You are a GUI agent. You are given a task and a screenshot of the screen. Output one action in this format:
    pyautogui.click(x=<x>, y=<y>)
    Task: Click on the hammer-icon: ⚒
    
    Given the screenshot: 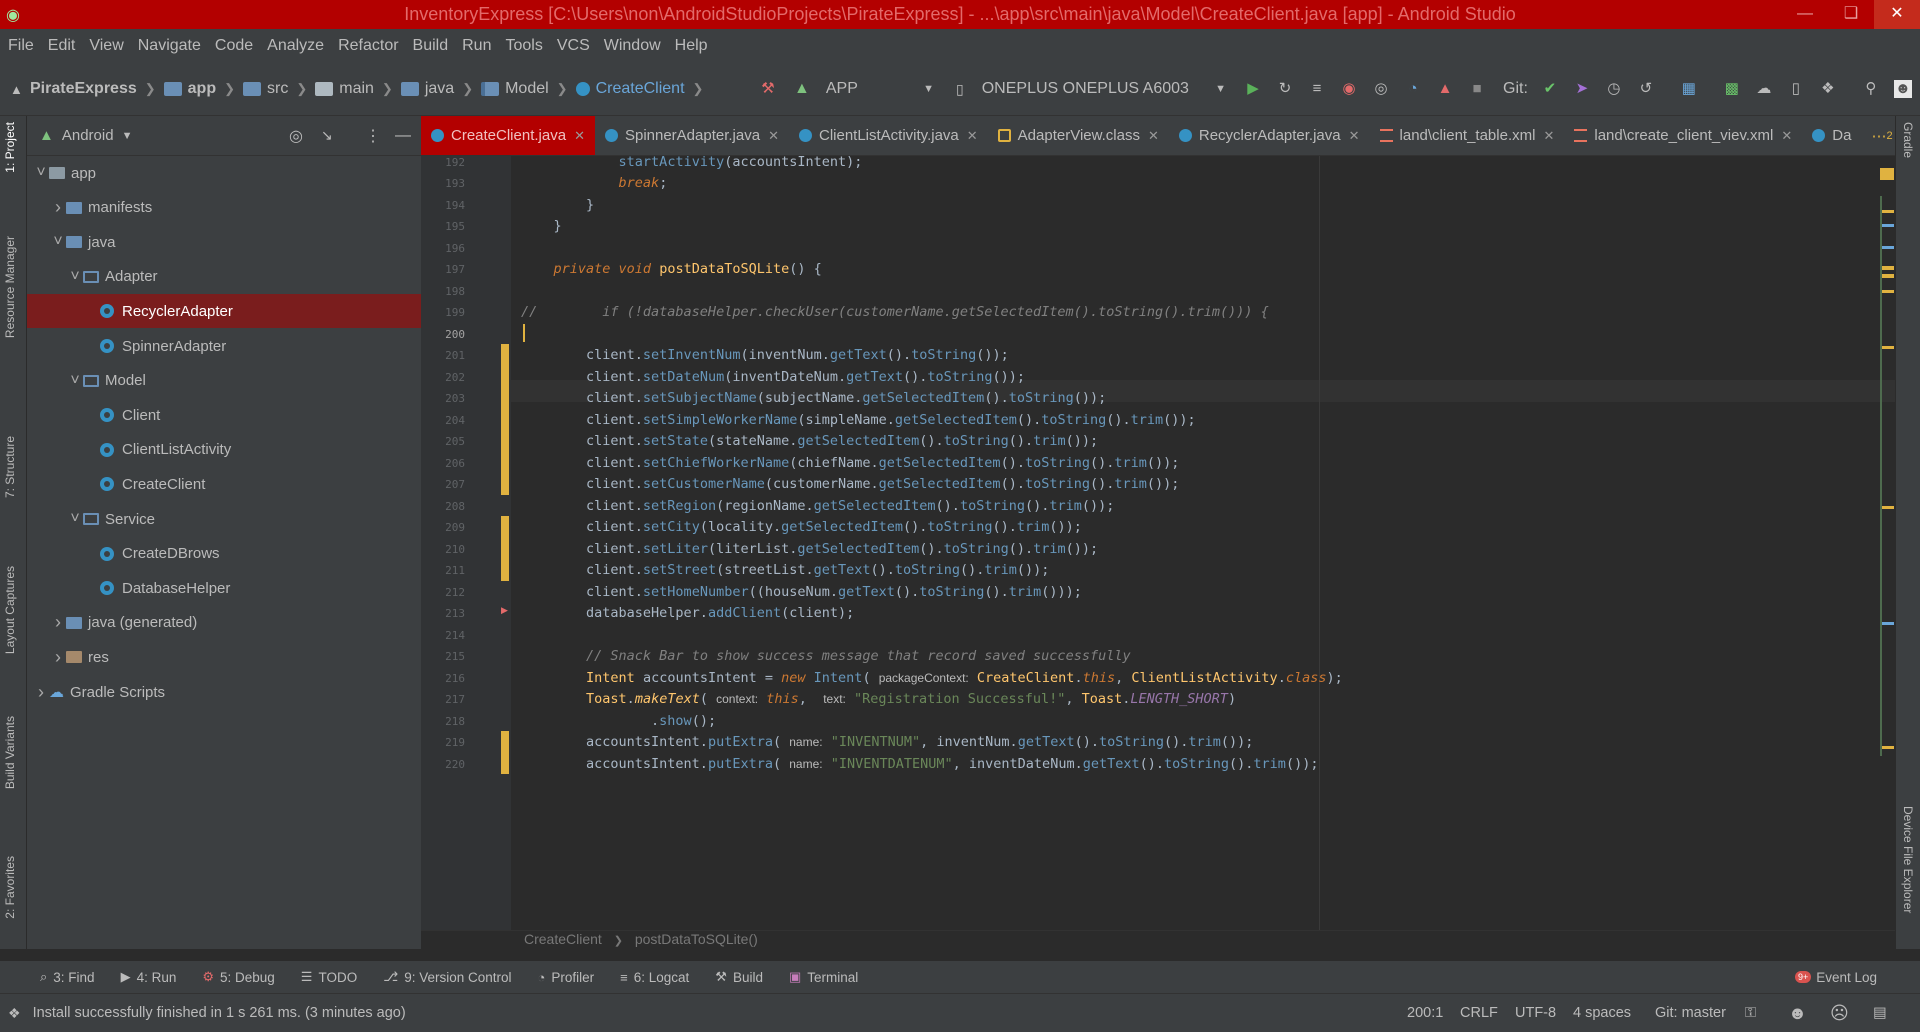 What is the action you would take?
    pyautogui.click(x=768, y=89)
    